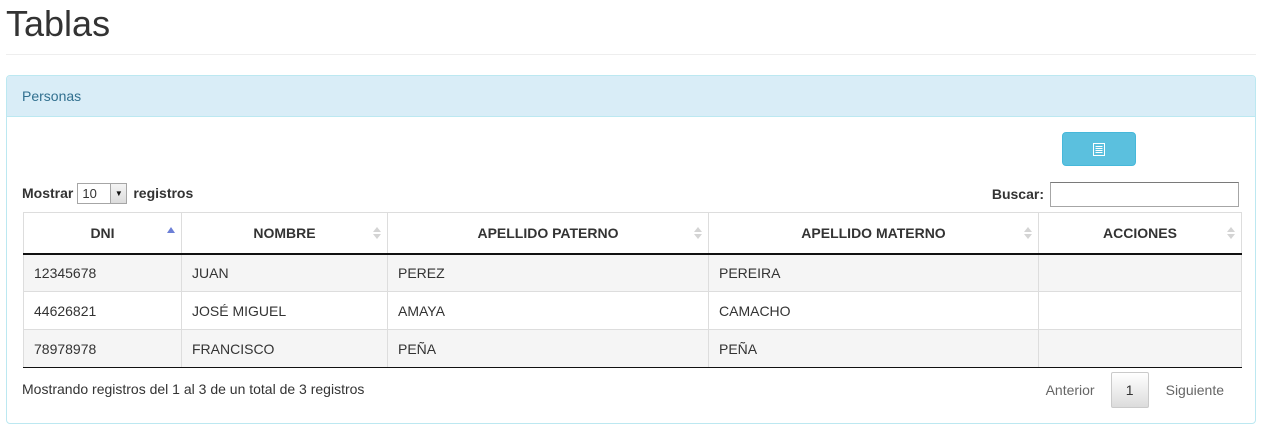 This screenshot has width=1264, height=436. What do you see at coordinates (548, 310) in the screenshot?
I see `cell-apellido-paterno: AMAYA` at bounding box center [548, 310].